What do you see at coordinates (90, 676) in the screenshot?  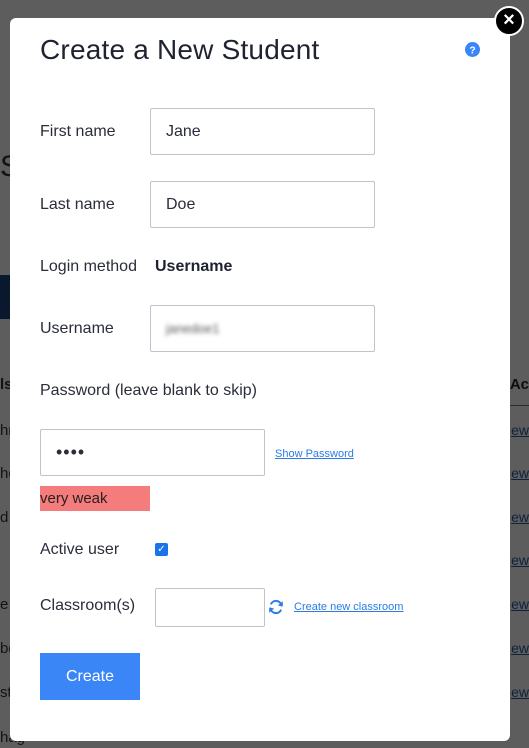 I see `create-button: Create` at bounding box center [90, 676].